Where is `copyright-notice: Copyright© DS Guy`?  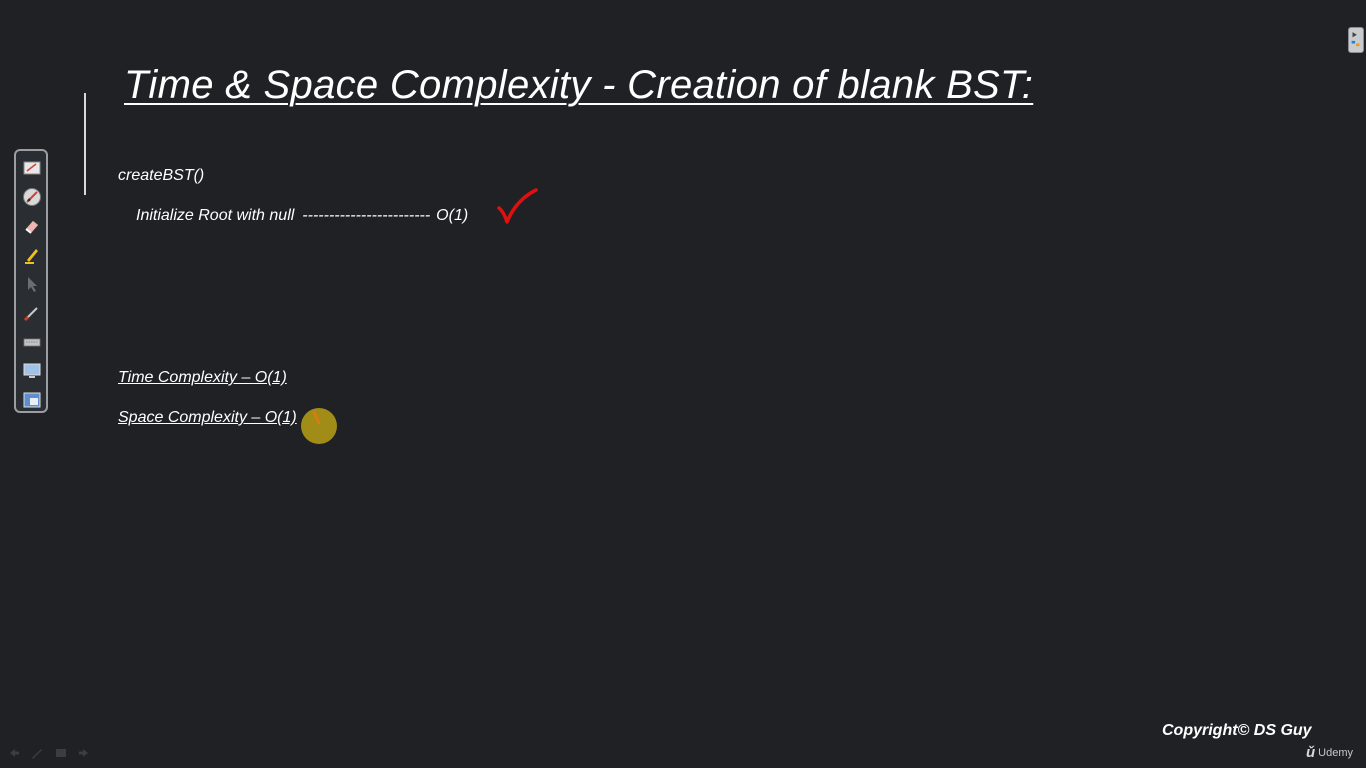
copyright-notice: Copyright© DS Guy is located at coordinates (1237, 730).